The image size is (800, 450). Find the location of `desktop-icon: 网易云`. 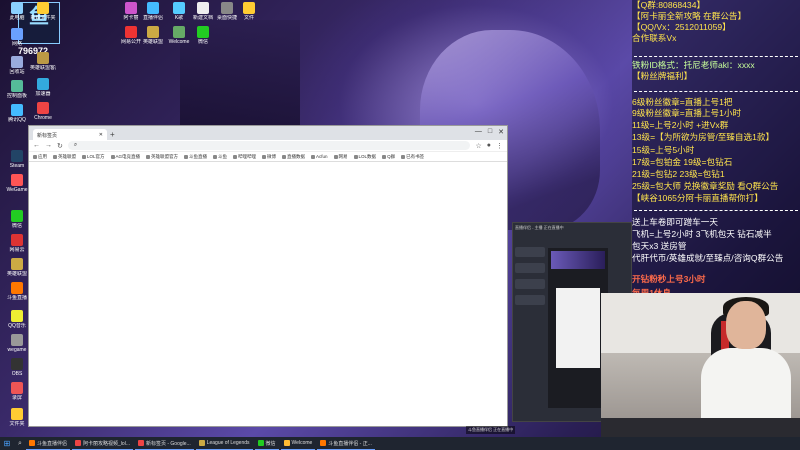

desktop-icon: 网易云 is located at coordinates (17, 243).